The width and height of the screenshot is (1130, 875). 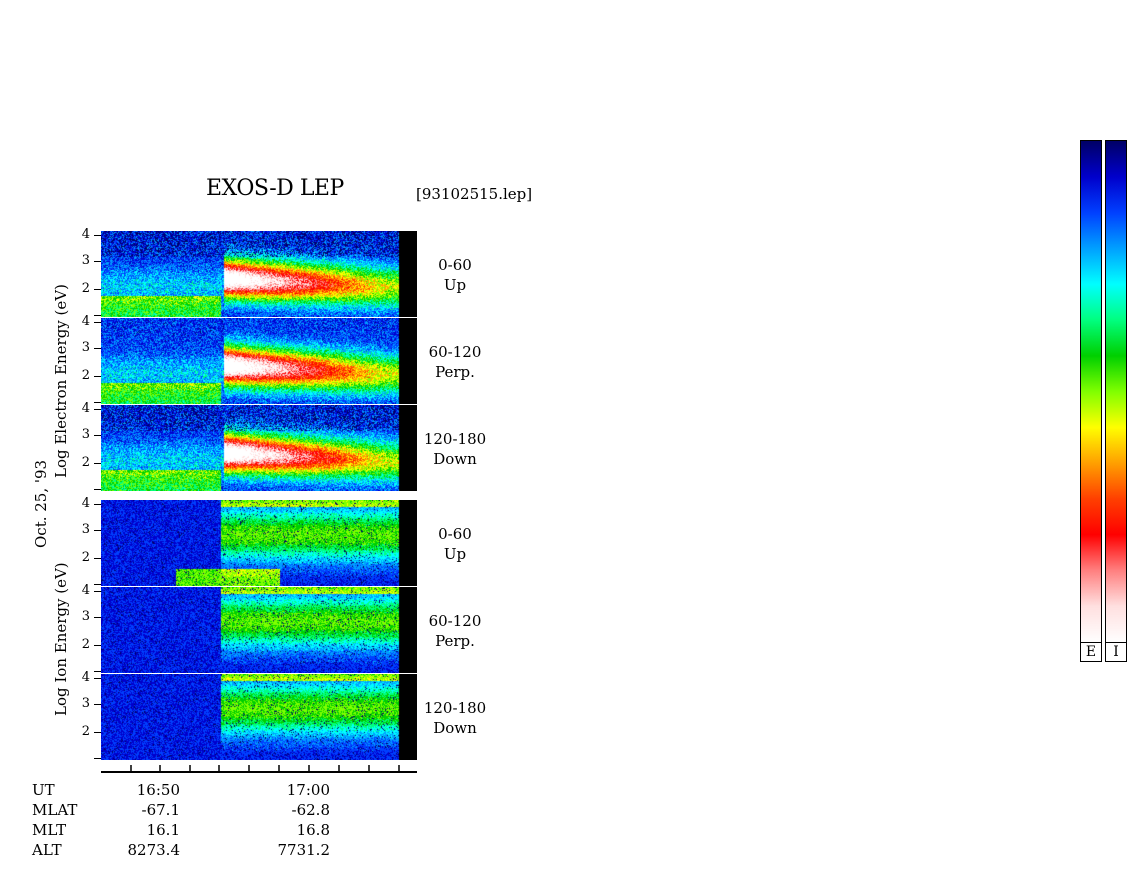 What do you see at coordinates (85, 288) in the screenshot?
I see `y-tick-label-1-2: 2` at bounding box center [85, 288].